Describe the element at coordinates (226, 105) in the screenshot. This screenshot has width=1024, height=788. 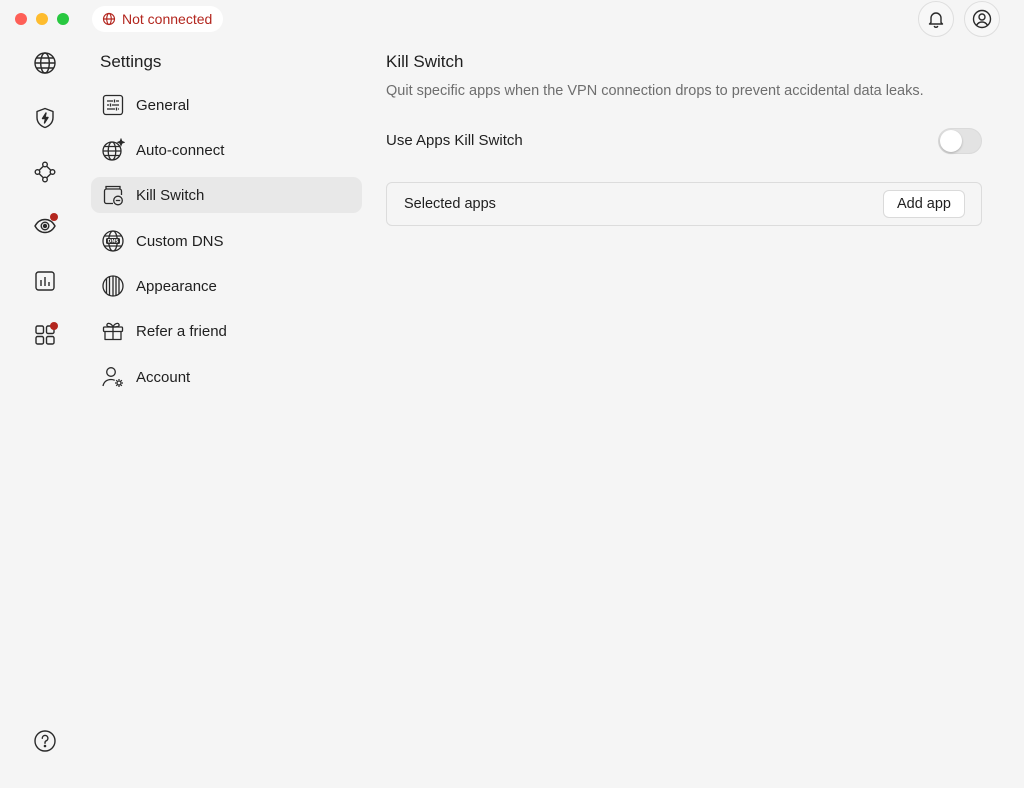
I see `settings-item-general: General` at that location.